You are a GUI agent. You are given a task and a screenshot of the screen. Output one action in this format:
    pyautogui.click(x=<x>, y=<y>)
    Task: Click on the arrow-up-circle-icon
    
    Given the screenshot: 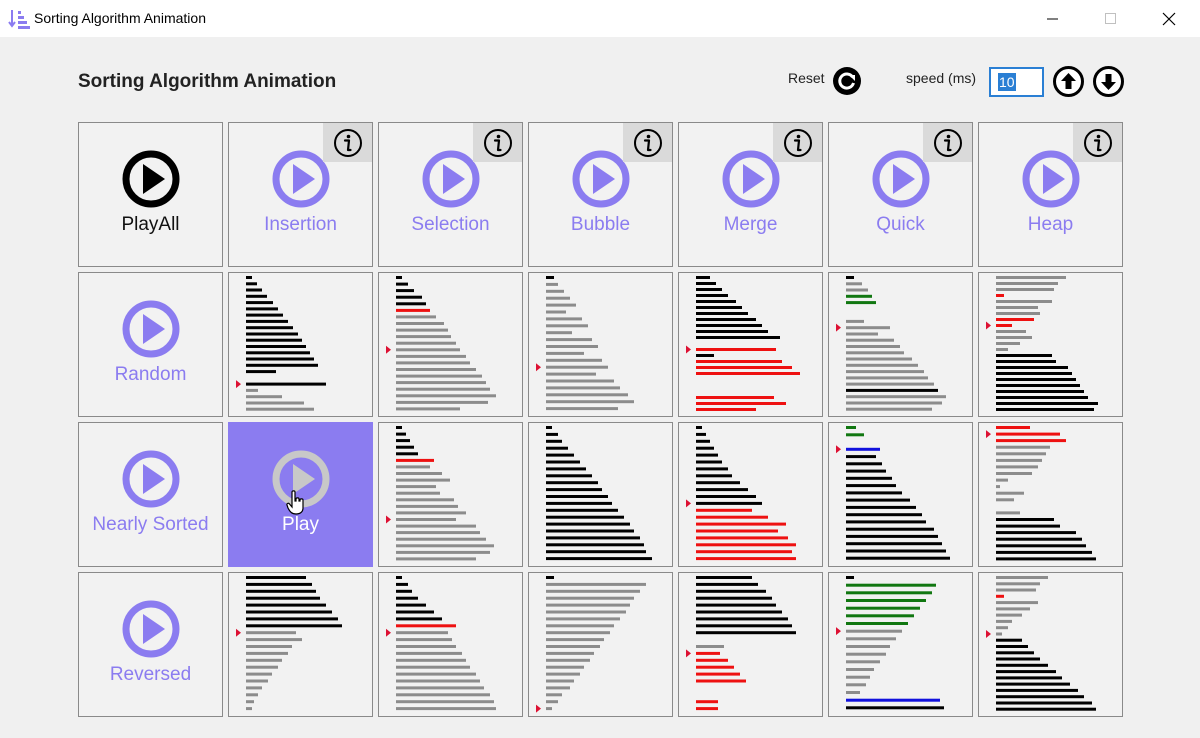 What is the action you would take?
    pyautogui.click(x=1068, y=81)
    